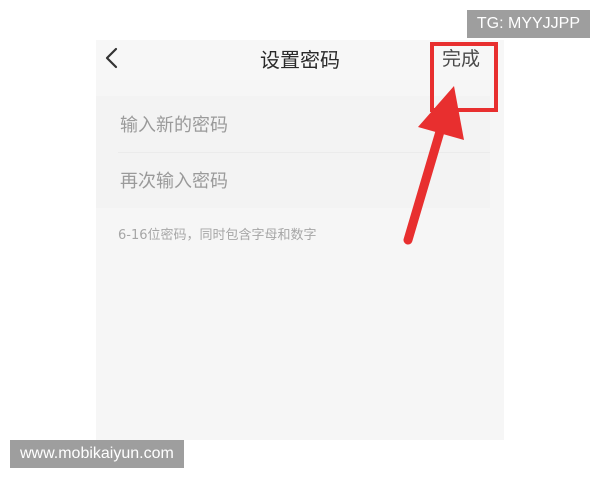 This screenshot has width=600, height=480. What do you see at coordinates (290, 181) in the screenshot?
I see `confirm-password-input` at bounding box center [290, 181].